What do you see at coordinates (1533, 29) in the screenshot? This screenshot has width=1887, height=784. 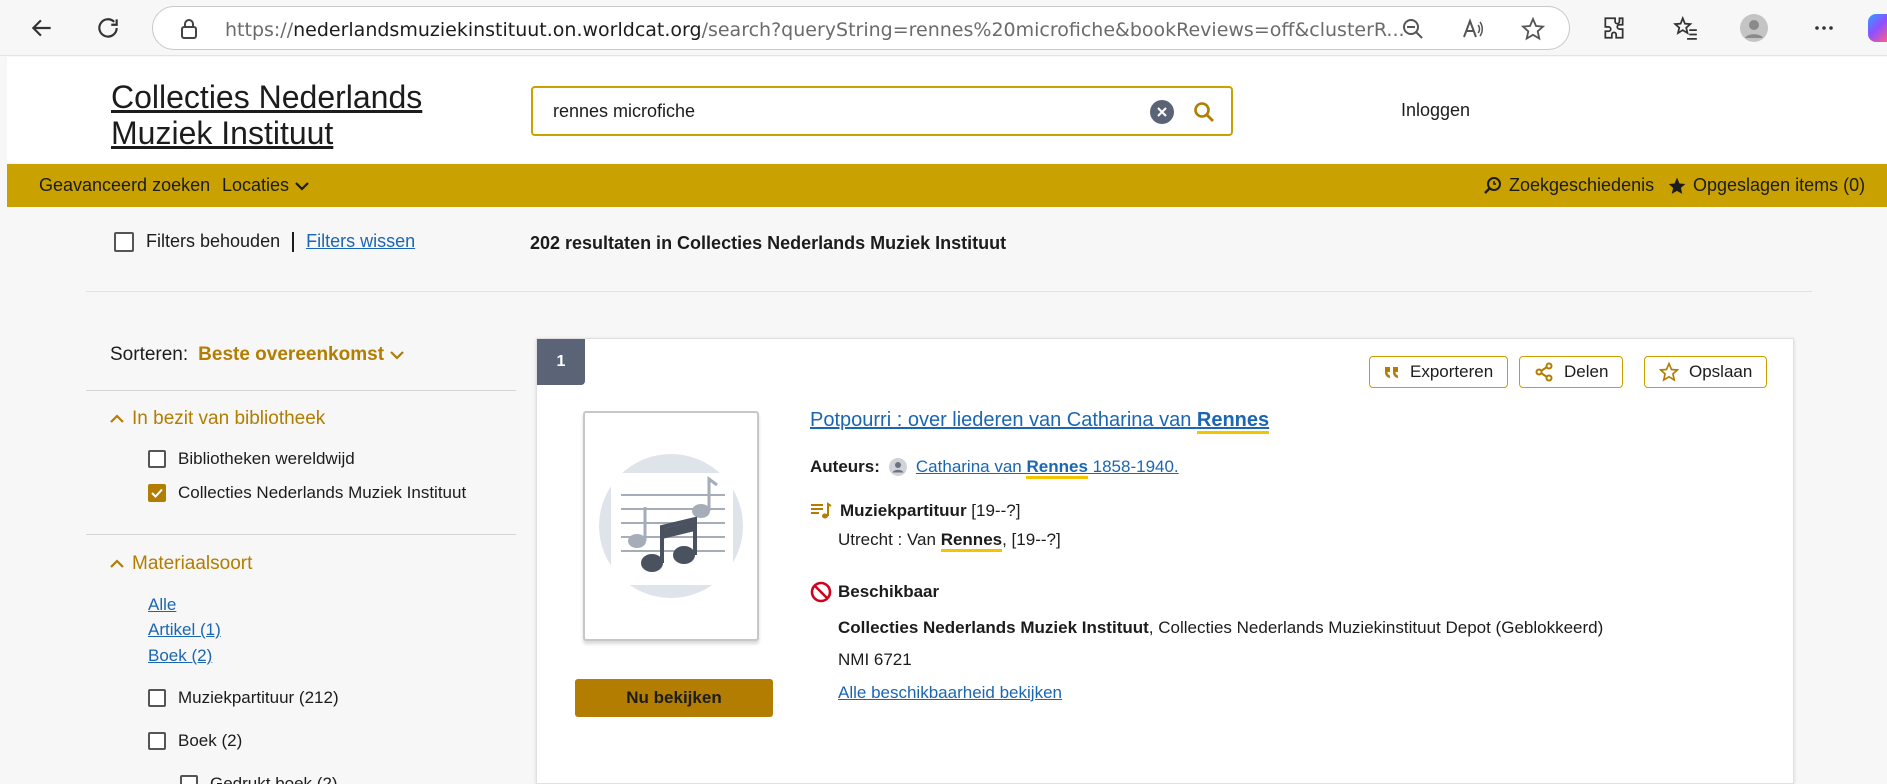 I see `favorite-star-icon` at bounding box center [1533, 29].